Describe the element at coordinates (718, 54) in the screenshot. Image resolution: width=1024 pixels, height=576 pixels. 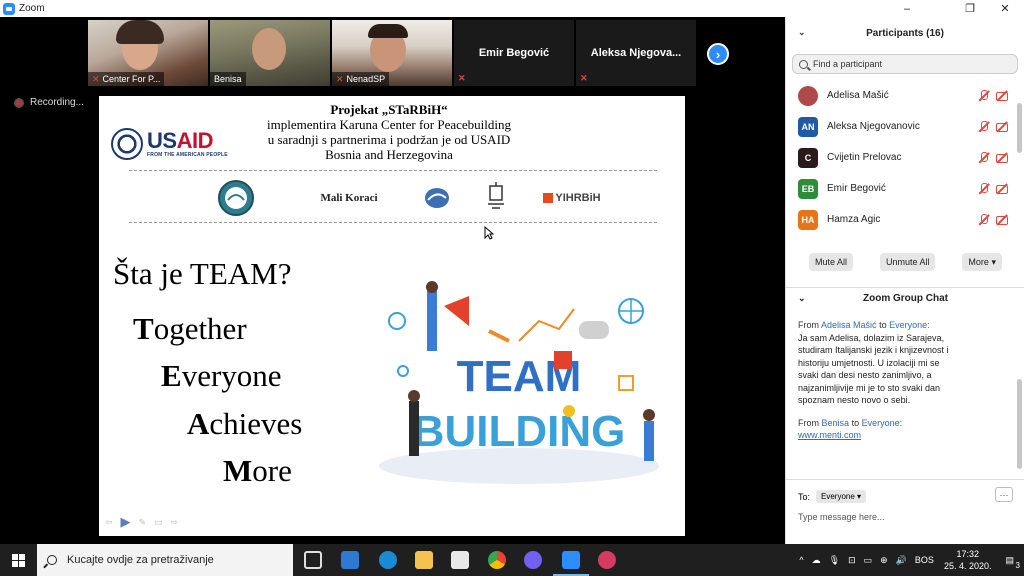
I see `next-page-button: ›` at that location.